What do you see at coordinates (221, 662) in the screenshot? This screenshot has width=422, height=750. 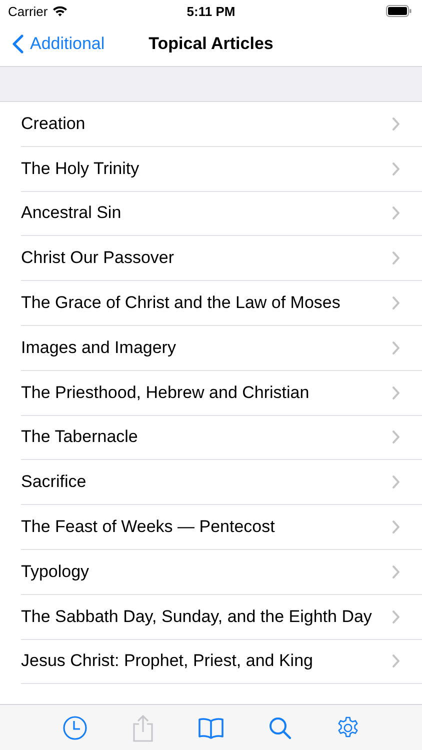 I see `article-row: Jesus Christ: Prophet, Priest, and King` at bounding box center [221, 662].